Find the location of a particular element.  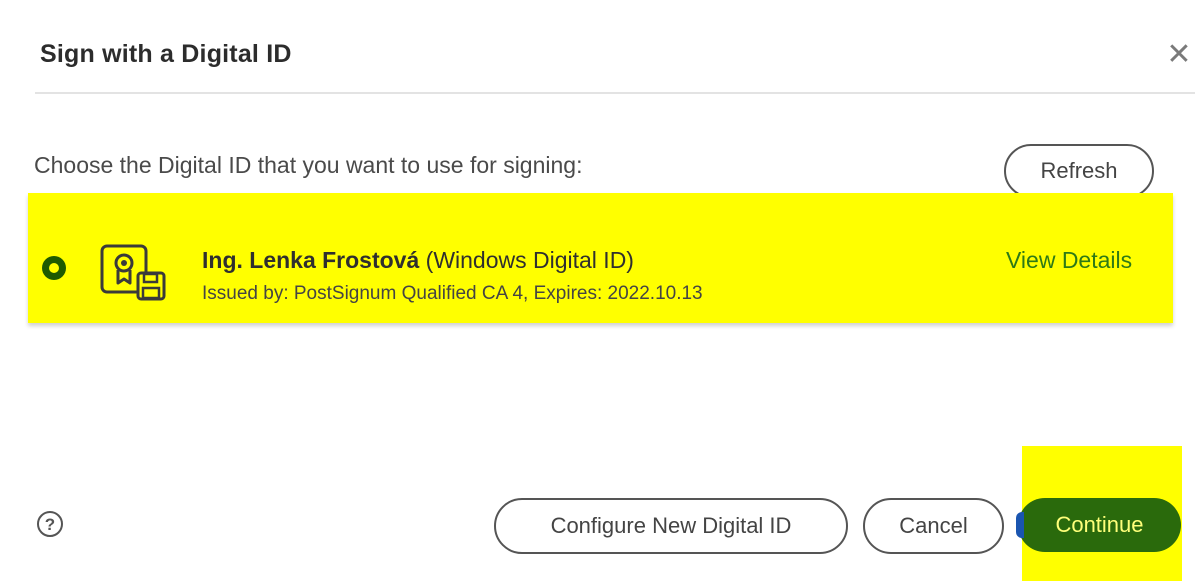

radio-selected-icon is located at coordinates (54, 268).